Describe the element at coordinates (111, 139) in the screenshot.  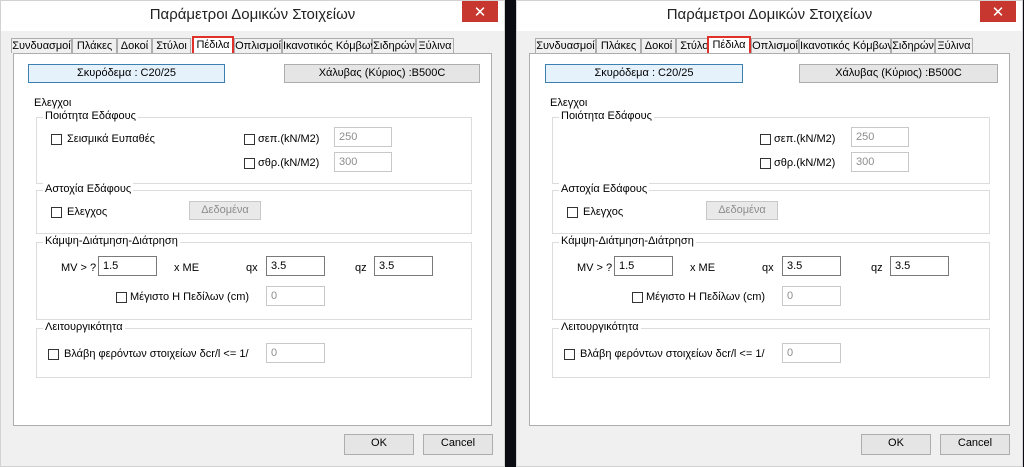
I see `seismic-label: Σεισμικά Ευπαθές` at that location.